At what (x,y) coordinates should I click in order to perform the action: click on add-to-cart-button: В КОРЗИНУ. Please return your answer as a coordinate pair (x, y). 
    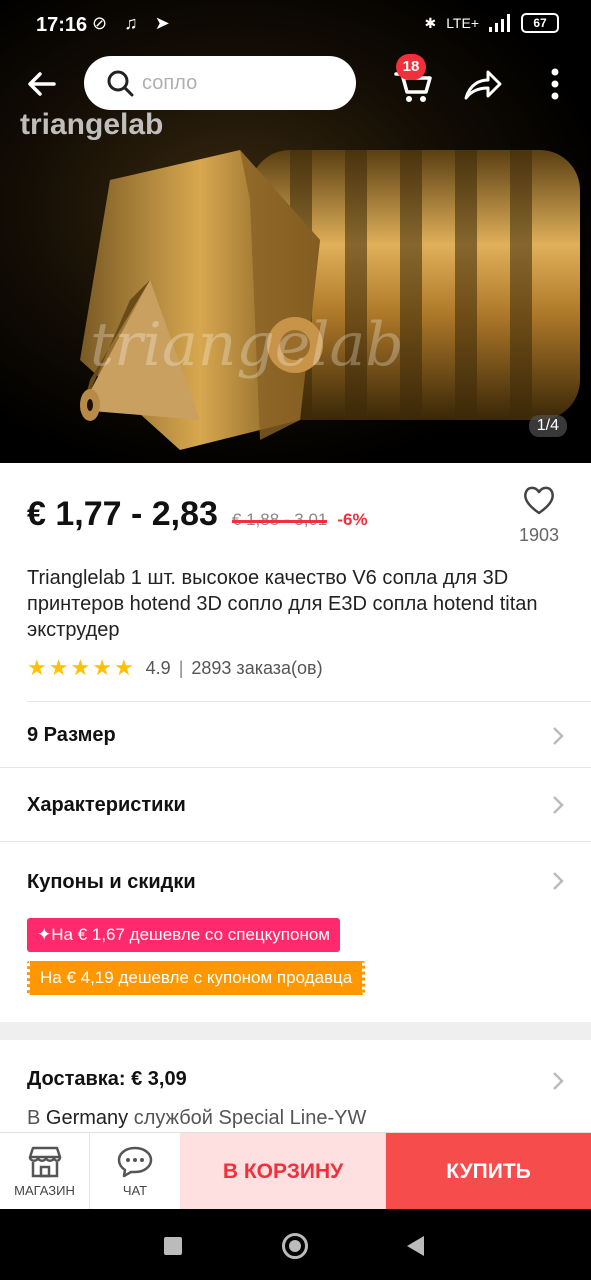
    Looking at the image, I should click on (283, 1171).